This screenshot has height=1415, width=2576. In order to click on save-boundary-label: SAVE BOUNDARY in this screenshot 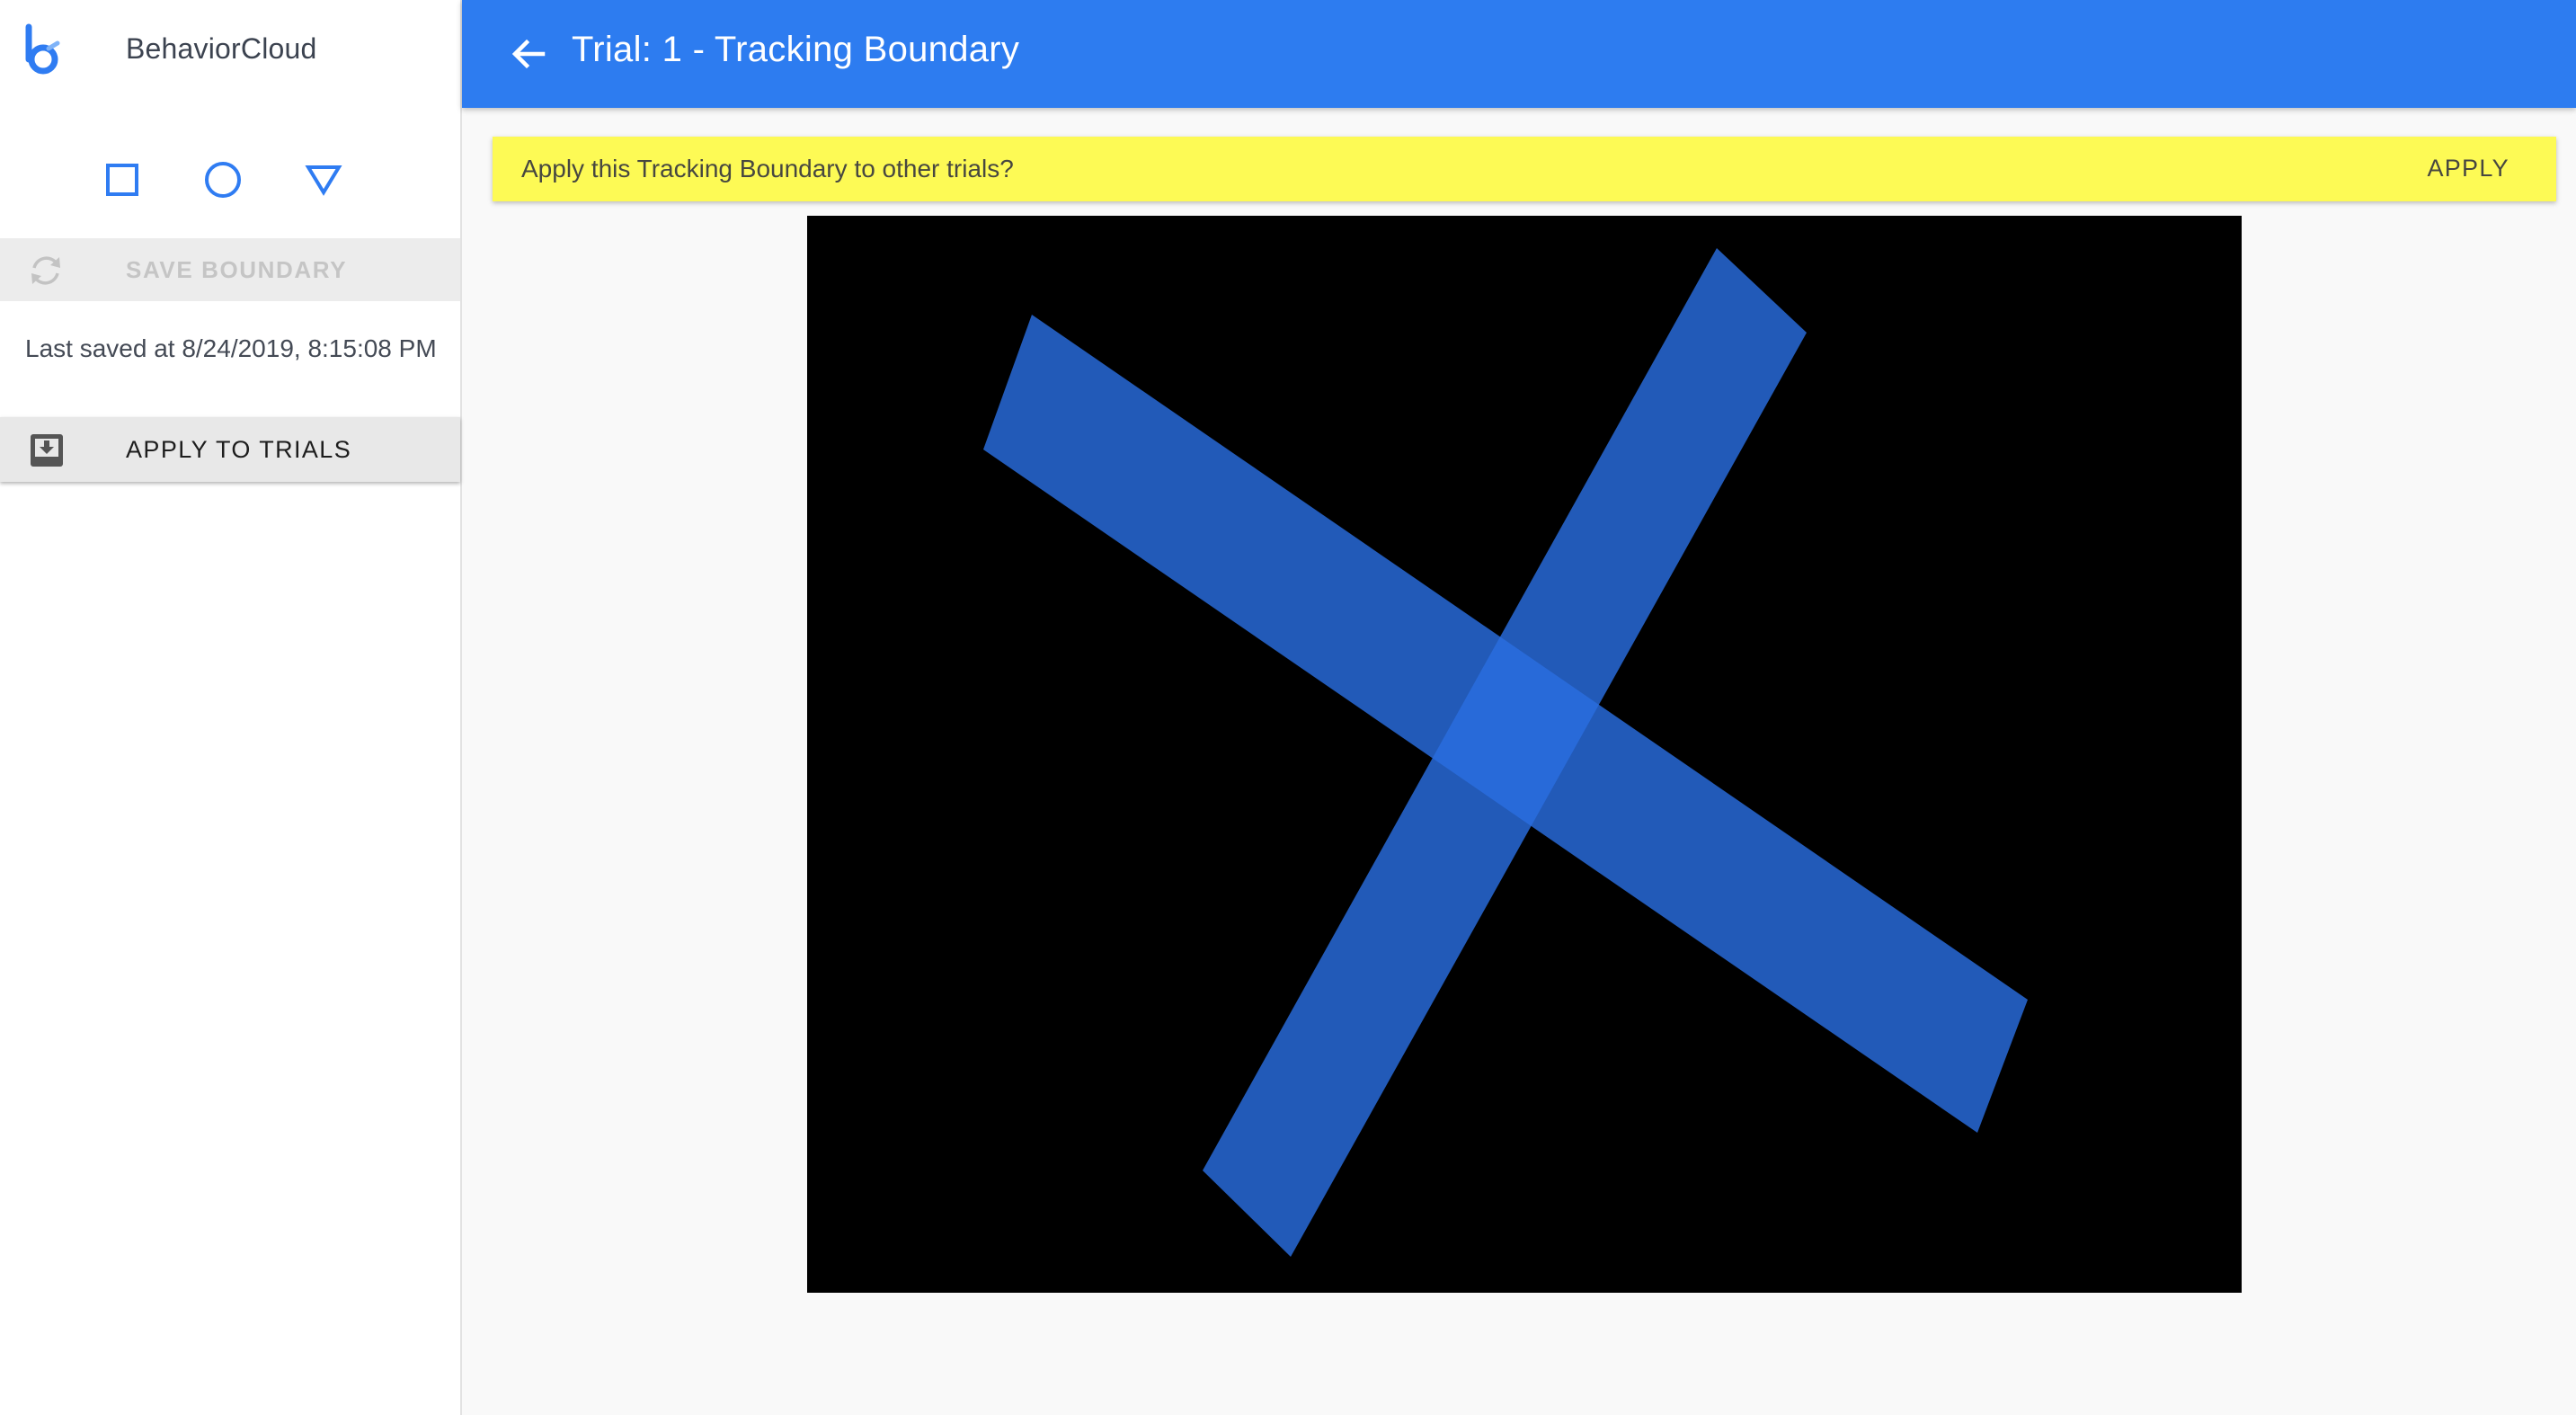, I will do `click(237, 269)`.